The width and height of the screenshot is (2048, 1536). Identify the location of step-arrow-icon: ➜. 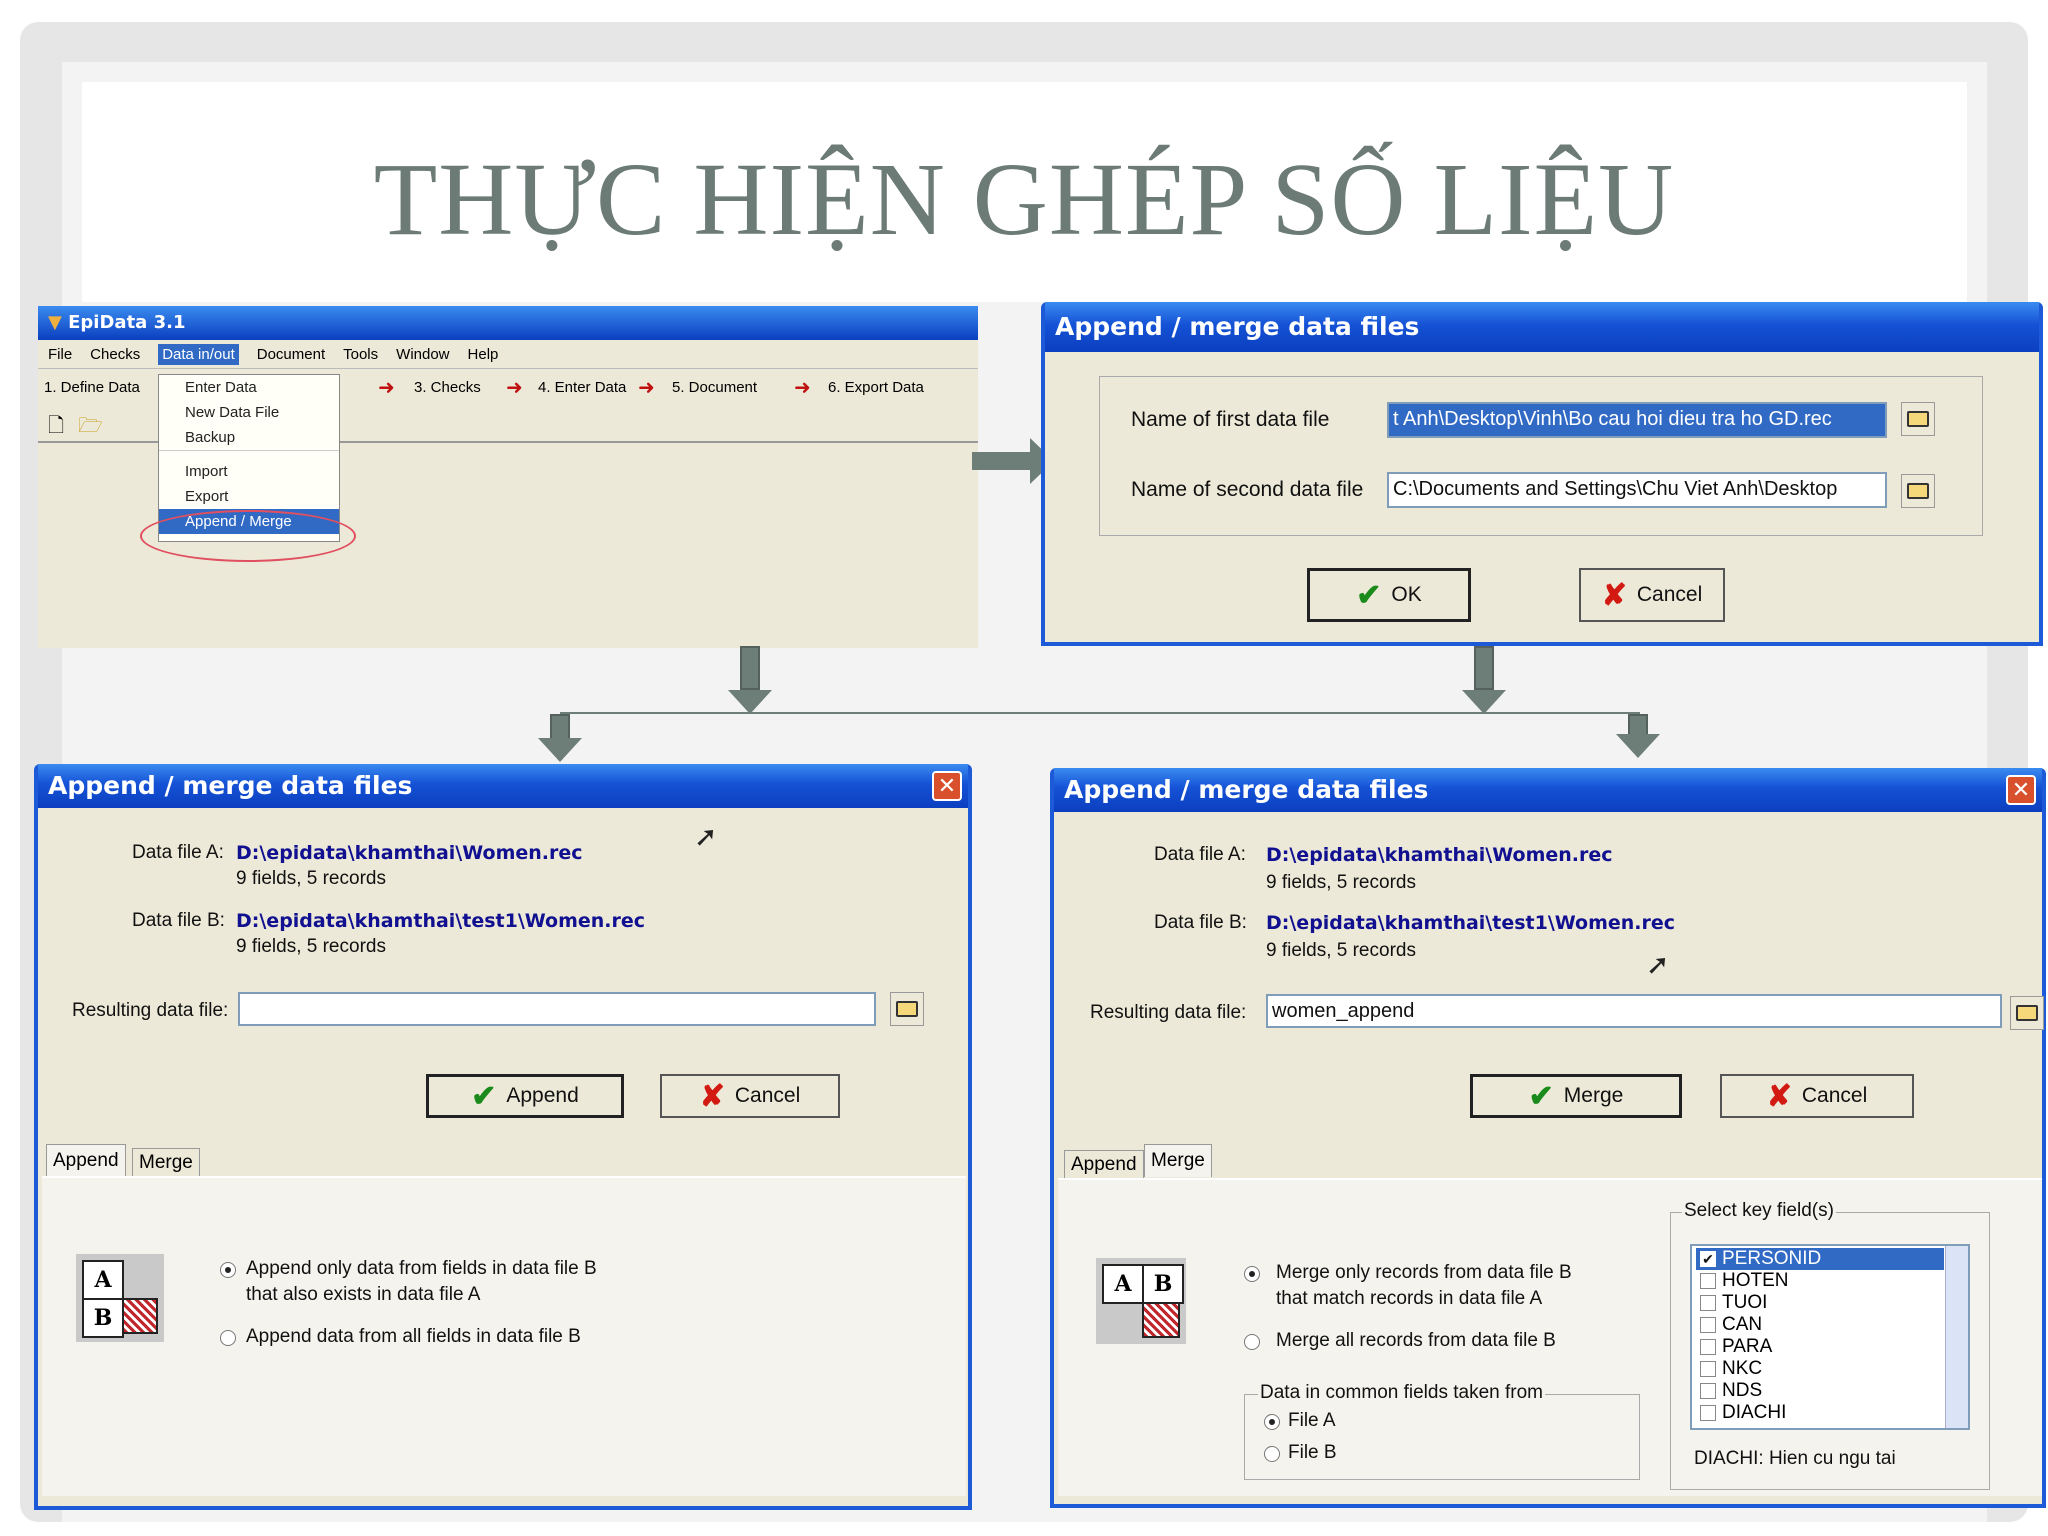
(646, 388).